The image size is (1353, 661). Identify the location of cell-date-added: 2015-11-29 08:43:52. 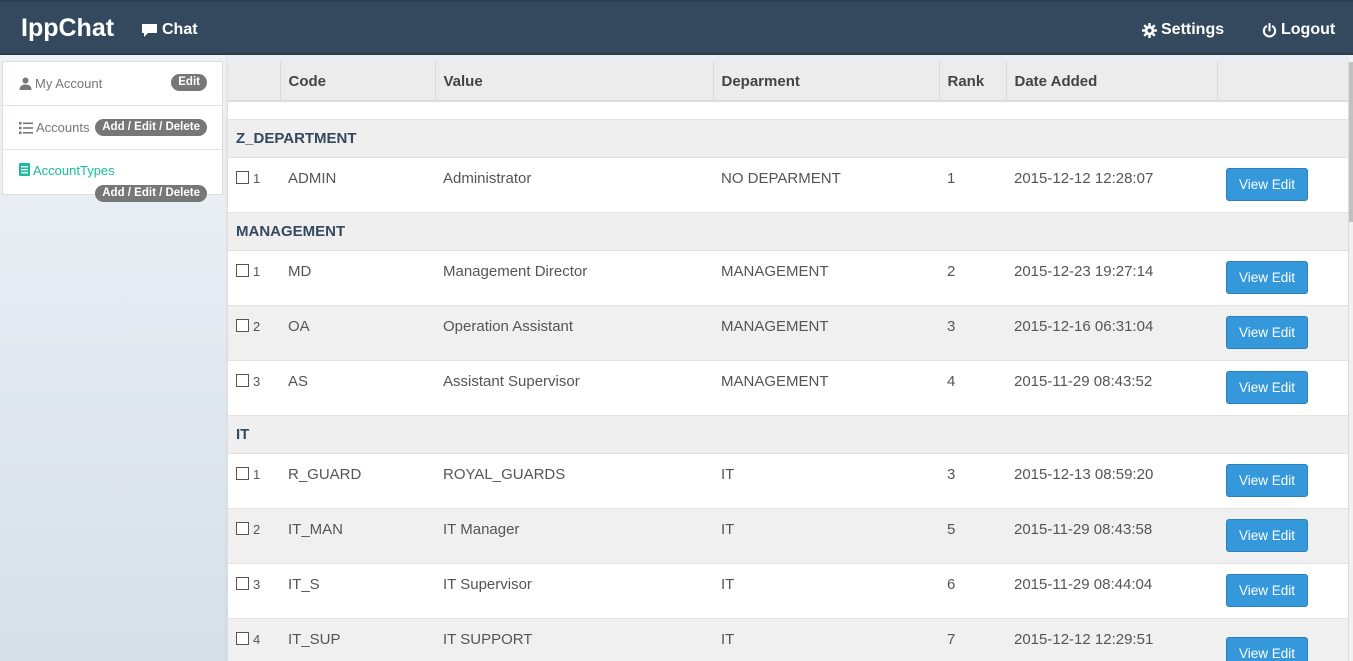
(1111, 388).